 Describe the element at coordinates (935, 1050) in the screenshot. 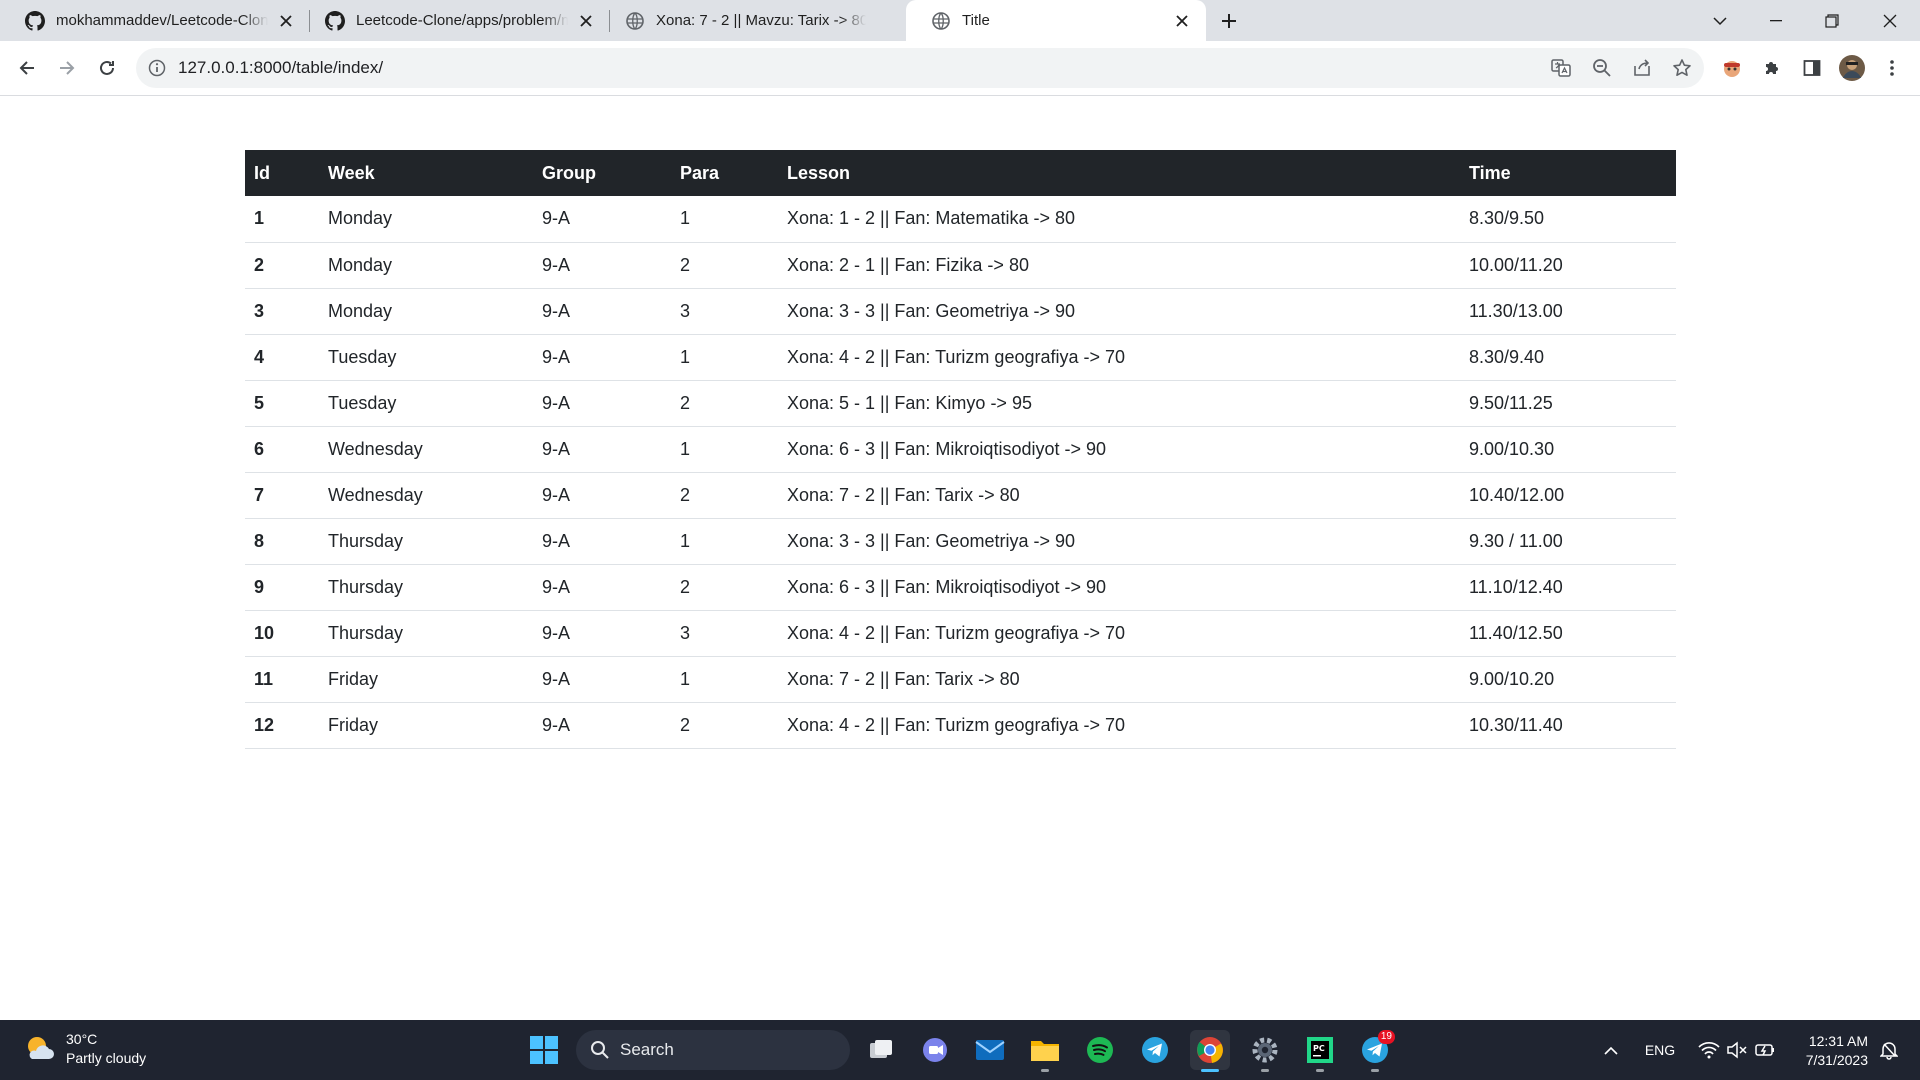

I see `teams-chat-button` at that location.